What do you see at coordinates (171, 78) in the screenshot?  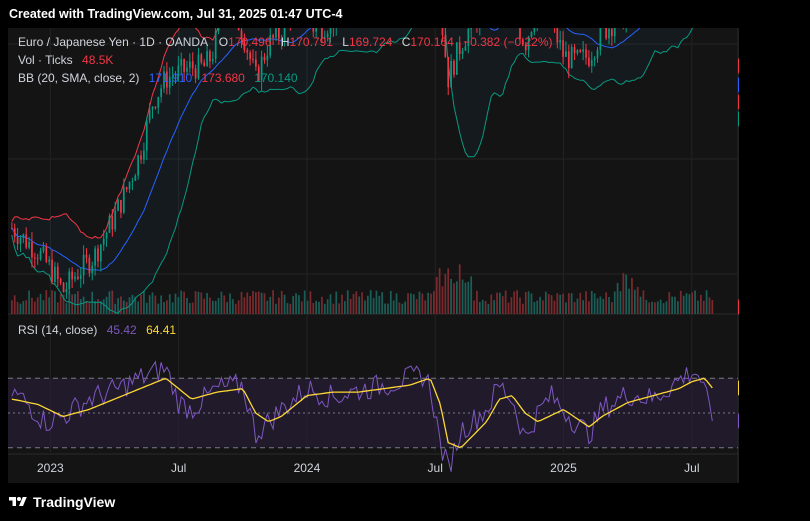 I see `legend-bb-basis: 171.910` at bounding box center [171, 78].